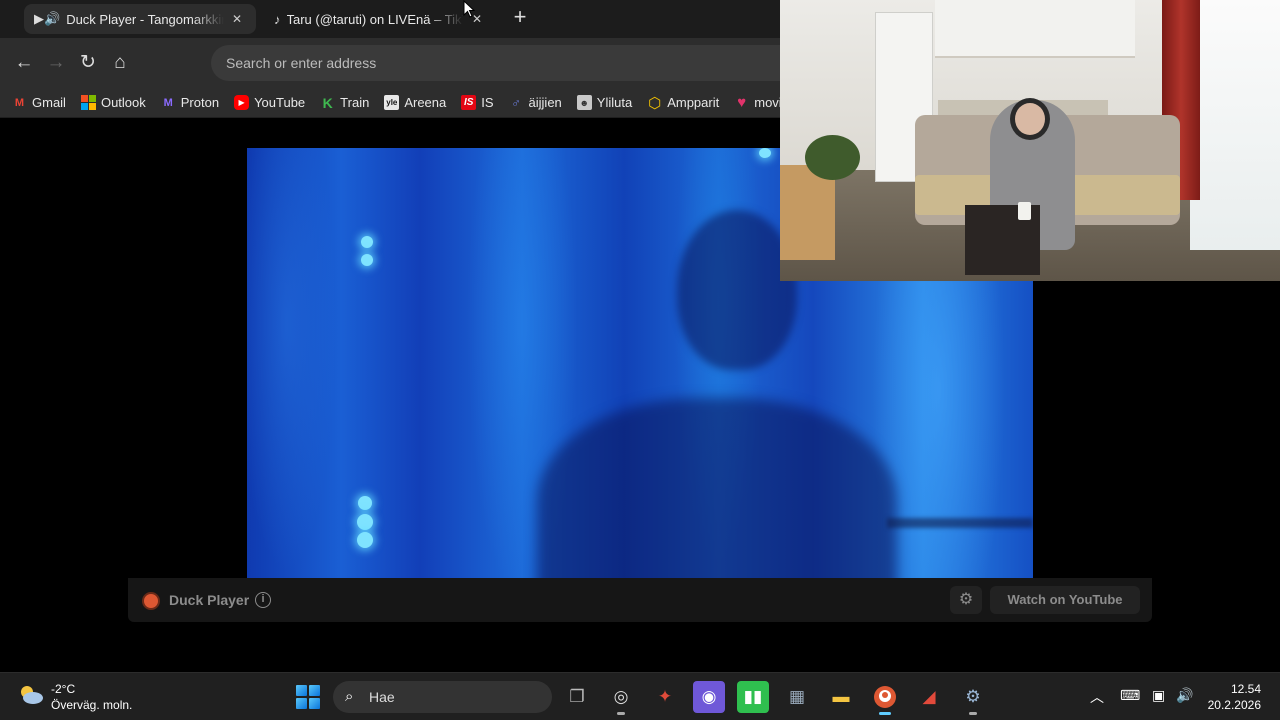  What do you see at coordinates (47, 18) in the screenshot?
I see `youtube-speaker-icon: ▶🔊` at bounding box center [47, 18].